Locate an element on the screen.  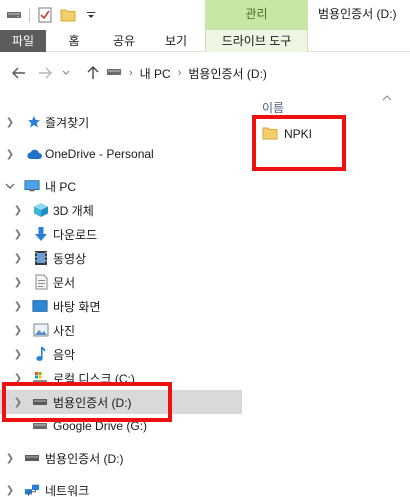
network-icon is located at coordinates (32, 489).